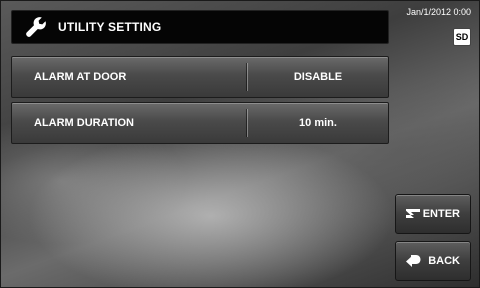  What do you see at coordinates (413, 261) in the screenshot?
I see `back-icon` at bounding box center [413, 261].